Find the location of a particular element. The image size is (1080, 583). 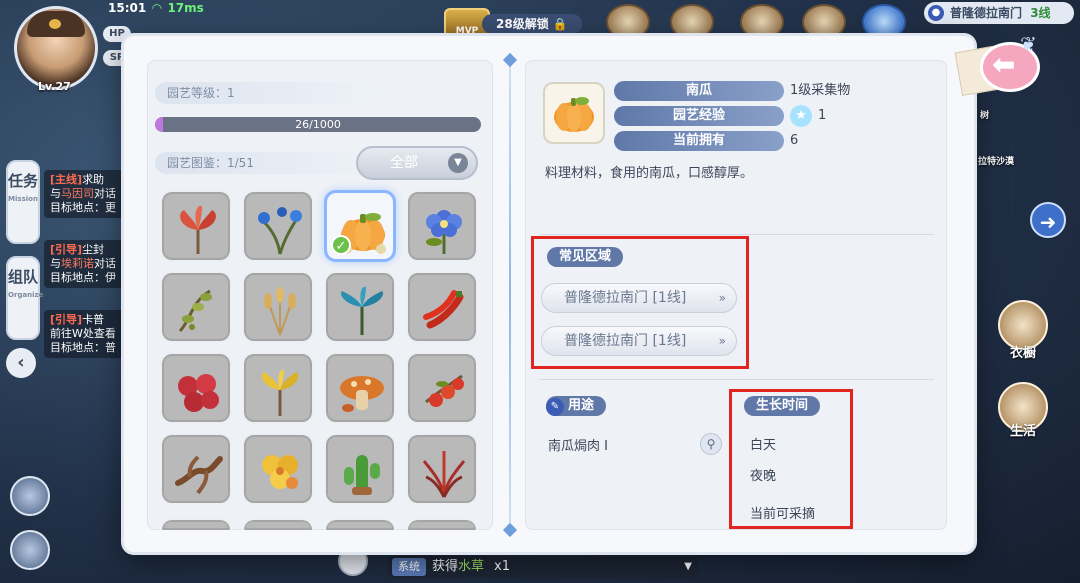

brown-root-icon is located at coordinates (199, 475).